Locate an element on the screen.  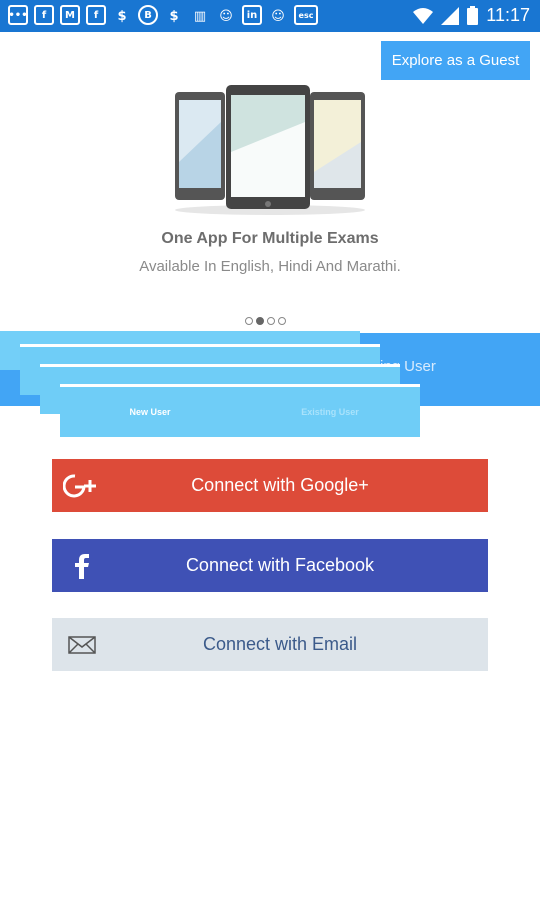
status-bar: ••• f M f $ B $ ▥ ☺ in ☺ esc 11:17 is located at coordinates (270, 16).